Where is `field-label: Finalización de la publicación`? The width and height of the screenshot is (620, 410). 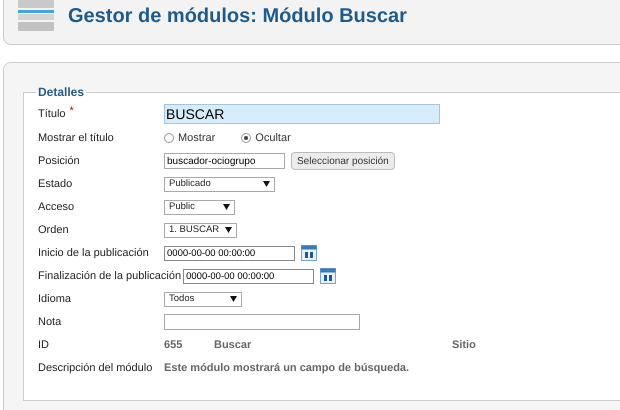 field-label: Finalización de la publicación is located at coordinates (110, 276).